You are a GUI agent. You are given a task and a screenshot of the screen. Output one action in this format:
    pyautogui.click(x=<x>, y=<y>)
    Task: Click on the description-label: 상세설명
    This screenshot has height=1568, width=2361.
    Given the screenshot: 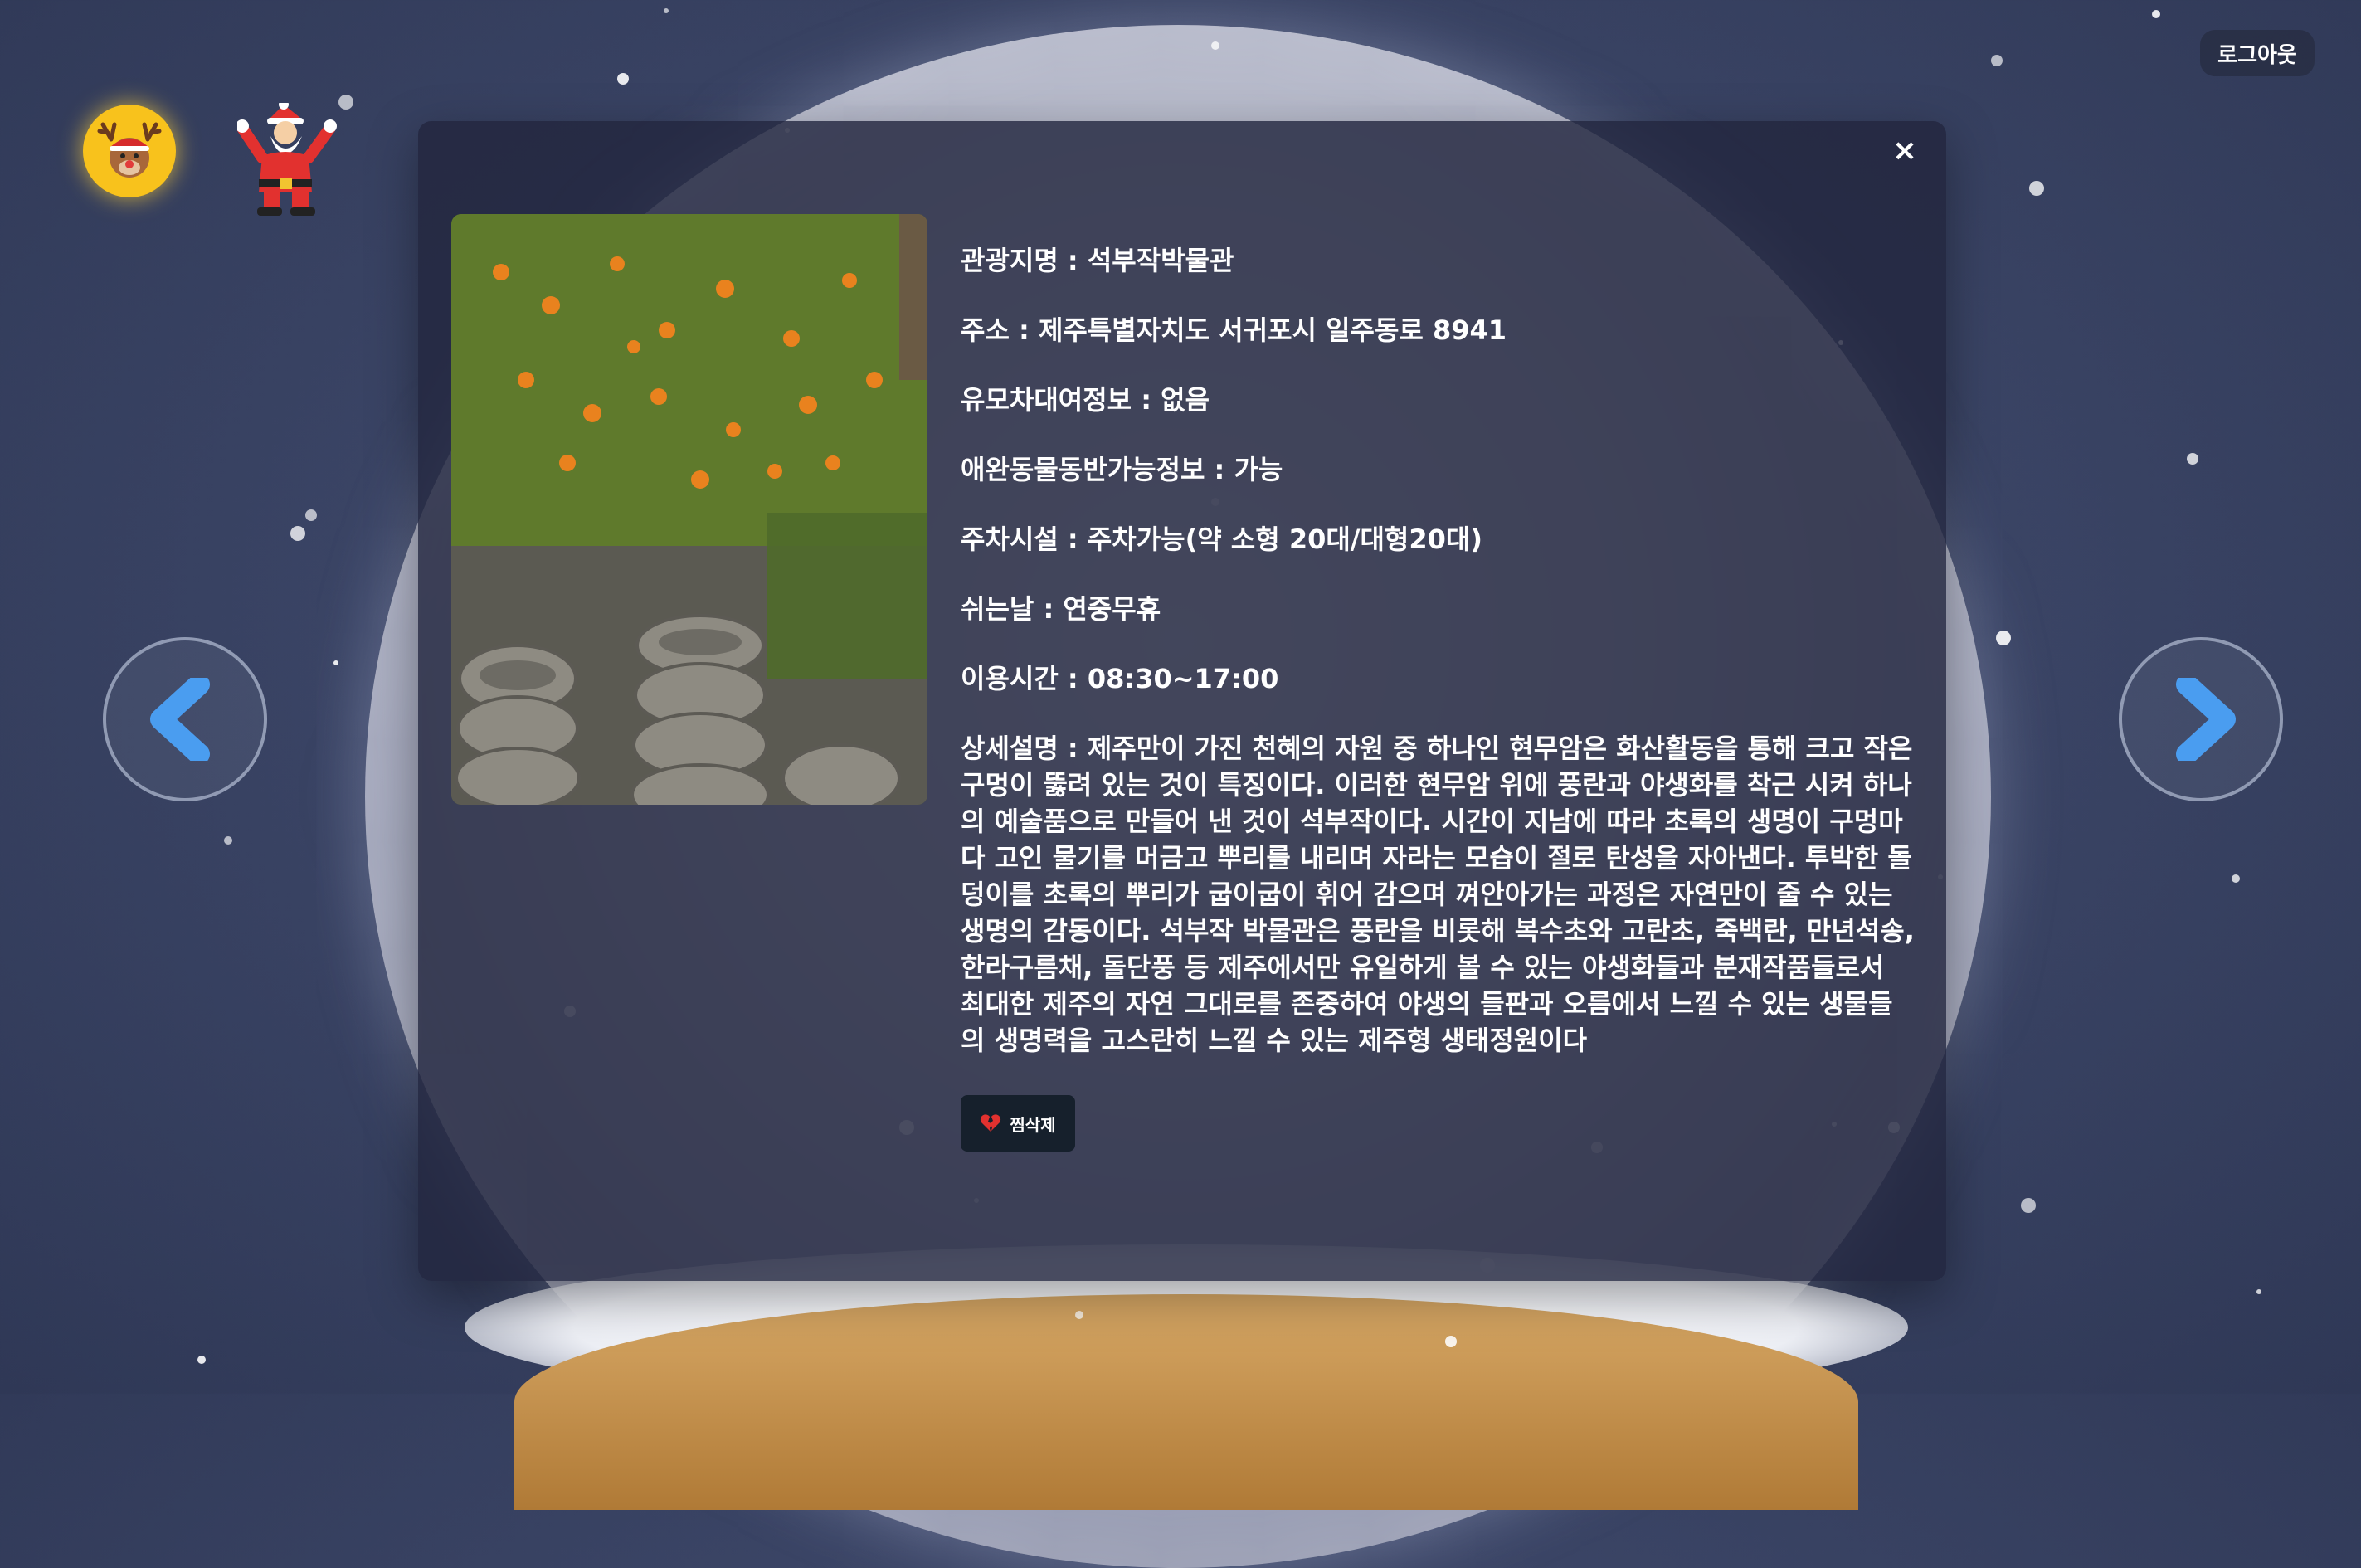 What is the action you would take?
    pyautogui.click(x=1024, y=748)
    